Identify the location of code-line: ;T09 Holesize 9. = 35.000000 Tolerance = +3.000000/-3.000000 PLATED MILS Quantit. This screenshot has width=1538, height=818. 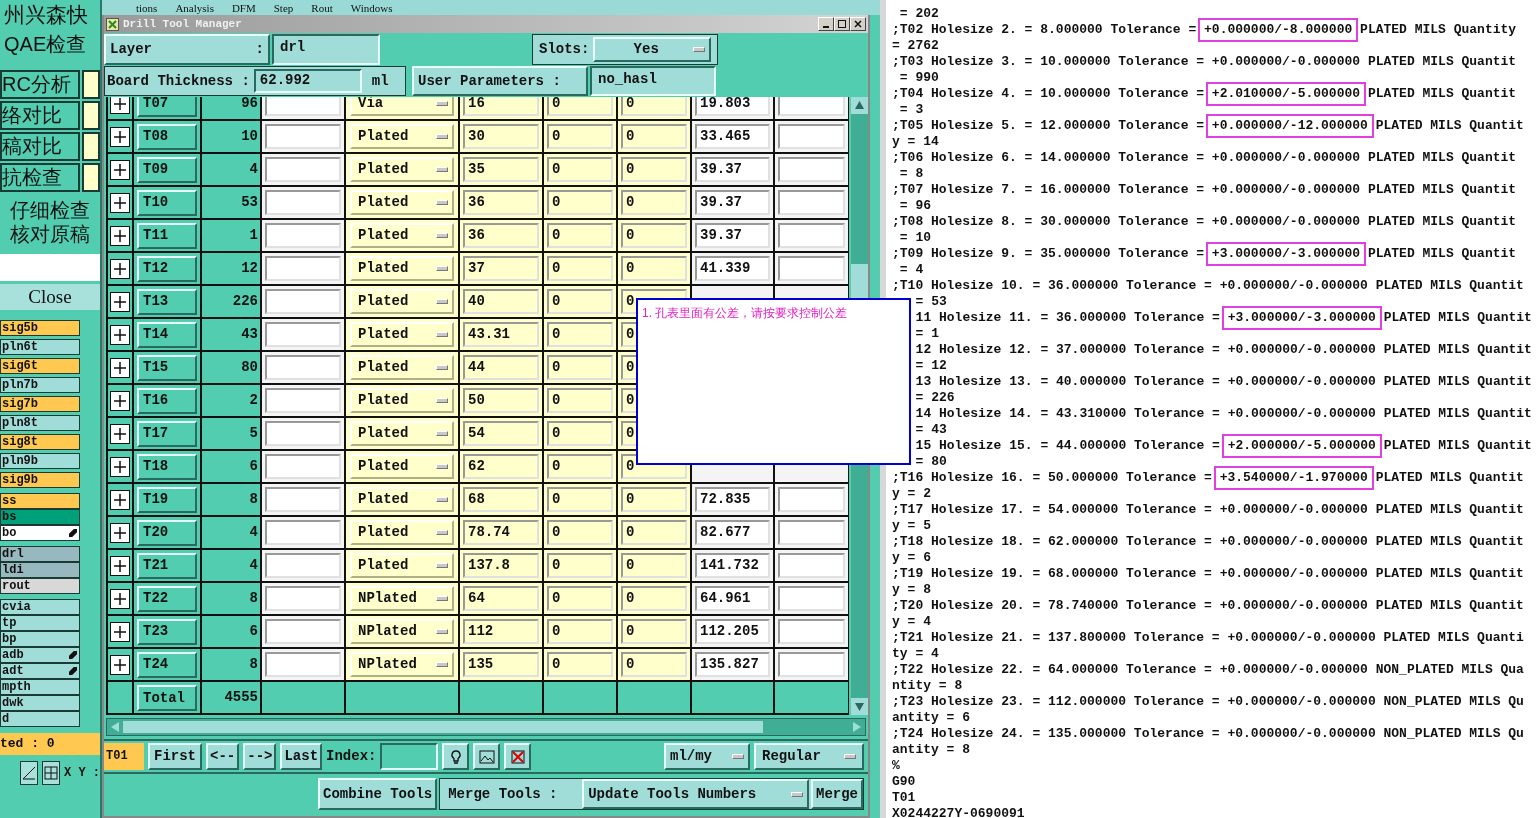
(1215, 254).